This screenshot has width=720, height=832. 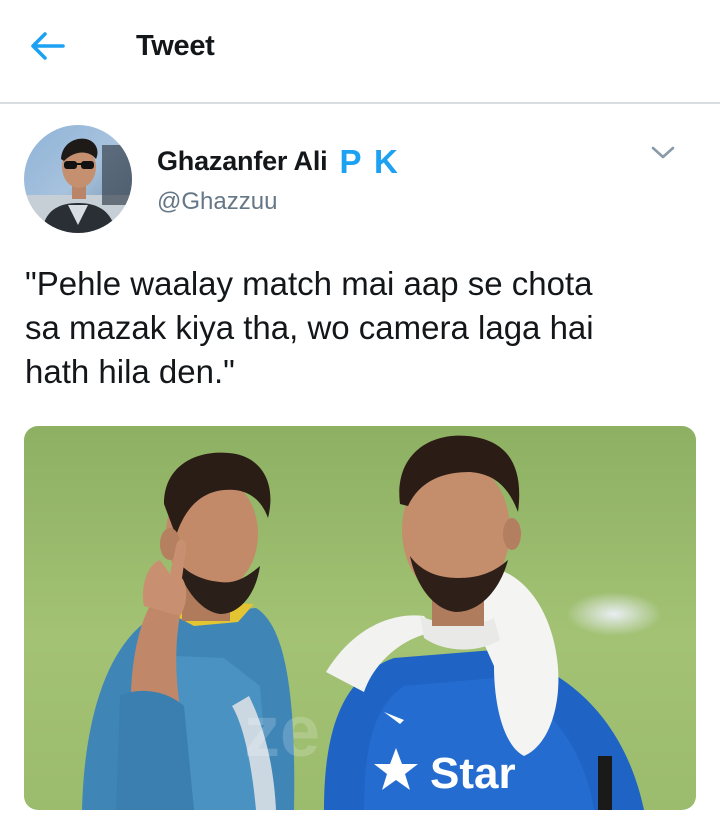 I want to click on tweet-menu-button, so click(x=663, y=155).